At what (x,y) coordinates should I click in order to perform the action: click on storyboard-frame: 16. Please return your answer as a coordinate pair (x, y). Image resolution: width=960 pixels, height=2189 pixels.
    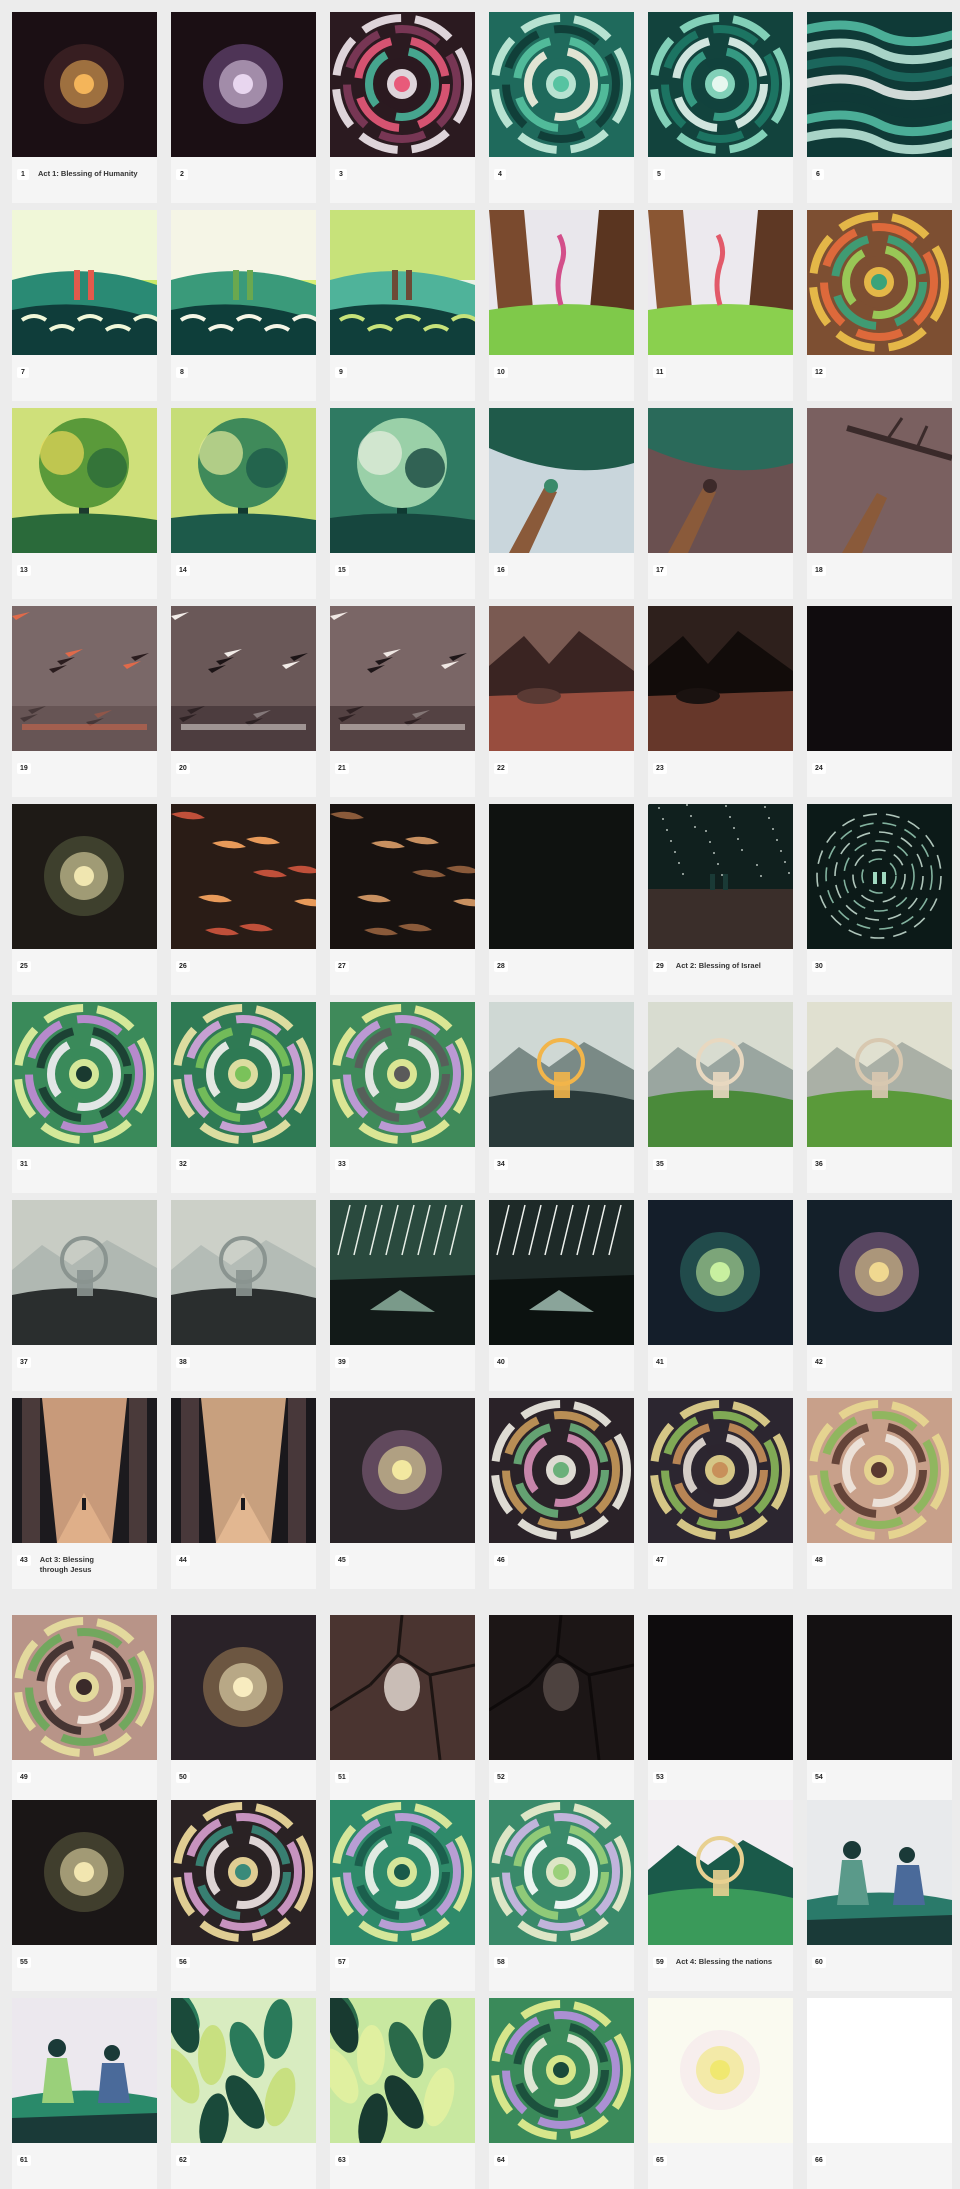
    Looking at the image, I should click on (561, 503).